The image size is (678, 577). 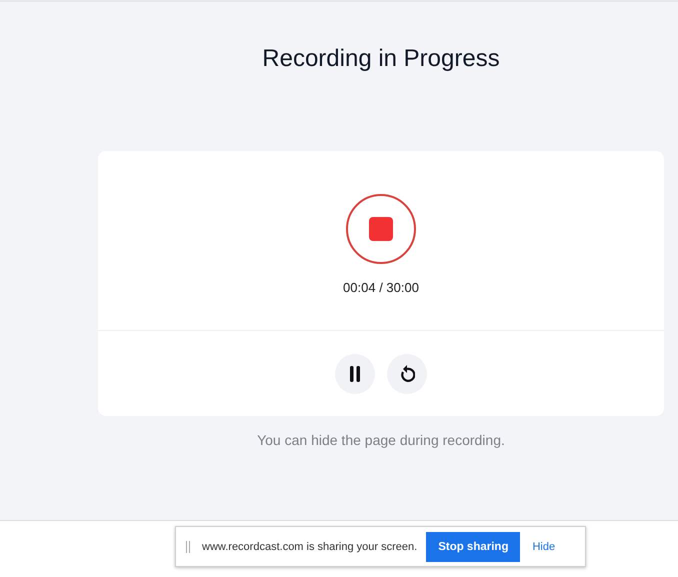 I want to click on recording-timer: 00:04 / 30:00, so click(x=381, y=287).